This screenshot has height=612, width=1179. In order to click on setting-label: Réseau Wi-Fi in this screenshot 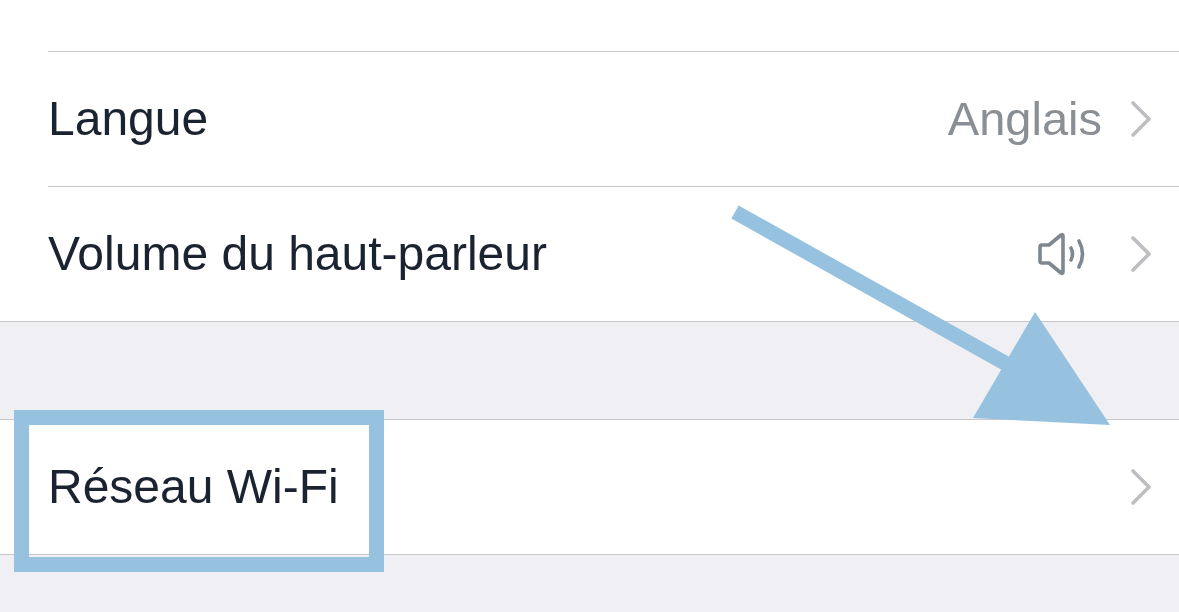, I will do `click(193, 487)`.